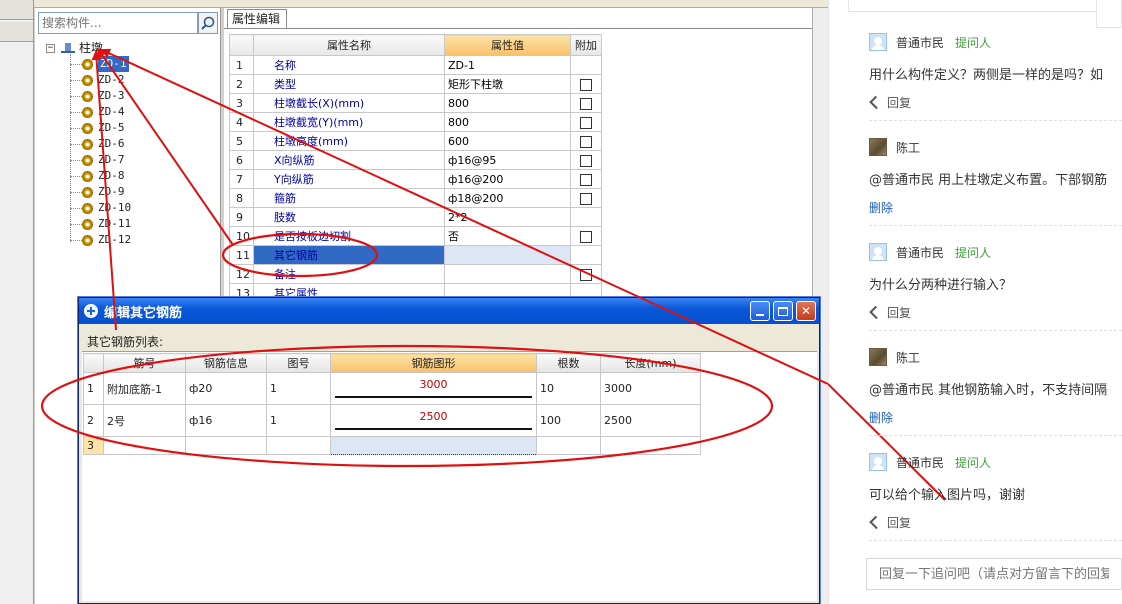 This screenshot has width=1122, height=604. I want to click on property-value: 600, so click(507, 141).